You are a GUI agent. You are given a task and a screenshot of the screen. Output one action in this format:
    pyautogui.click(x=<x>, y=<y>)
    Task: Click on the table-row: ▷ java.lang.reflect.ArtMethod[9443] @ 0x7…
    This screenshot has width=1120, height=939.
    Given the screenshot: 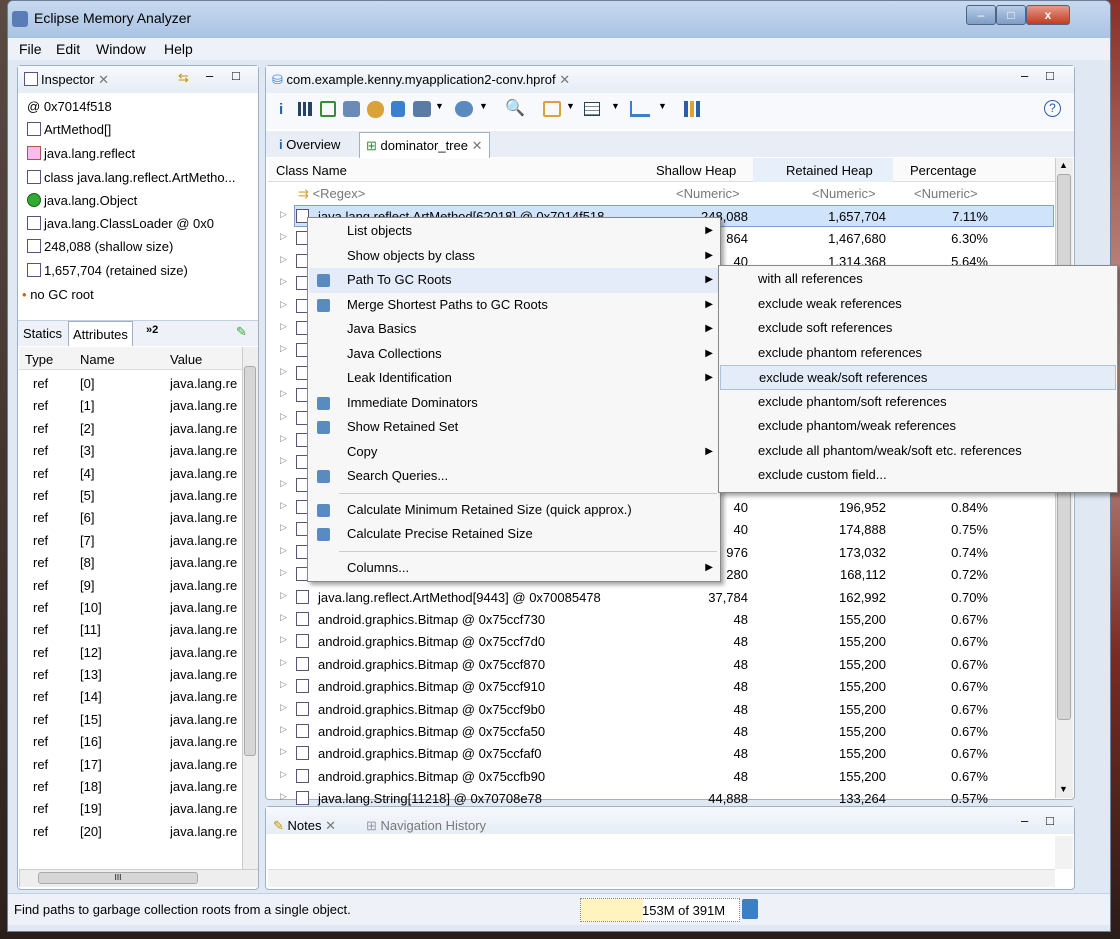 What is the action you would take?
    pyautogui.click(x=661, y=597)
    